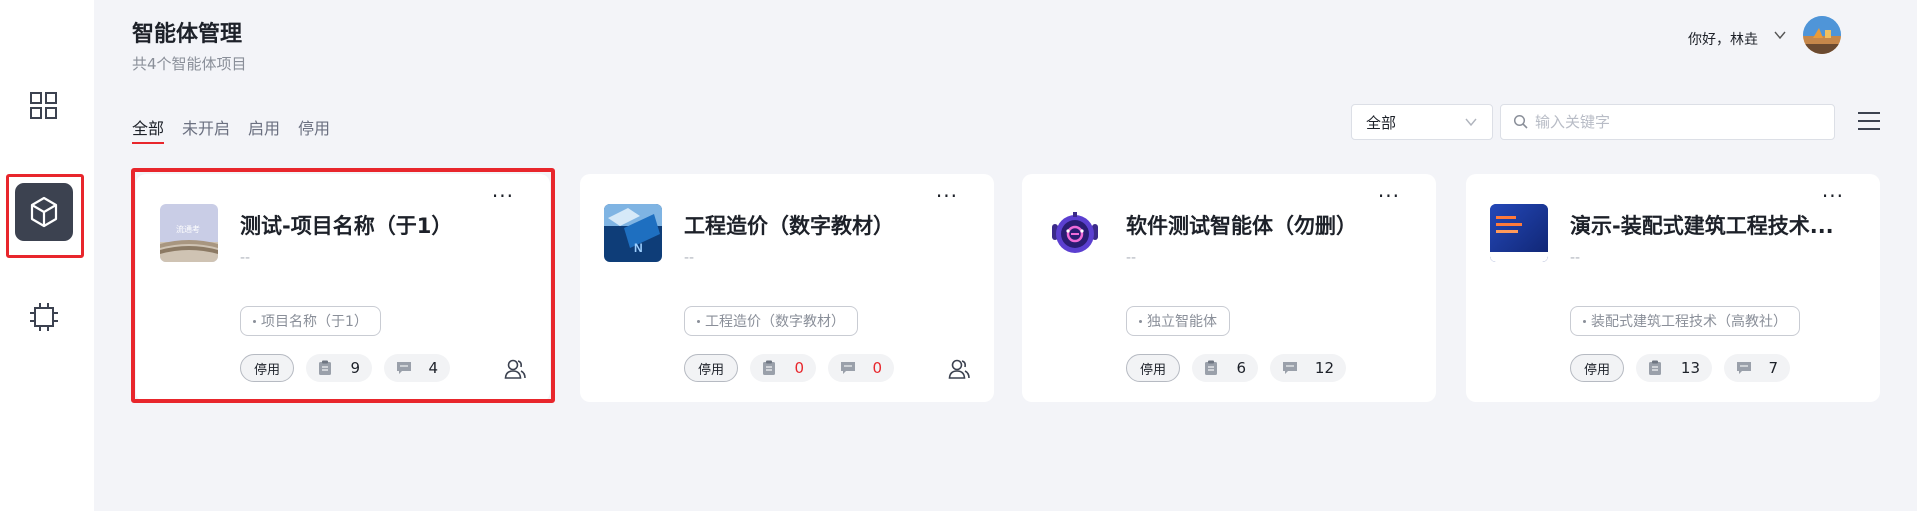 This screenshot has width=1917, height=511. I want to click on card-thumbnail: N, so click(633, 233).